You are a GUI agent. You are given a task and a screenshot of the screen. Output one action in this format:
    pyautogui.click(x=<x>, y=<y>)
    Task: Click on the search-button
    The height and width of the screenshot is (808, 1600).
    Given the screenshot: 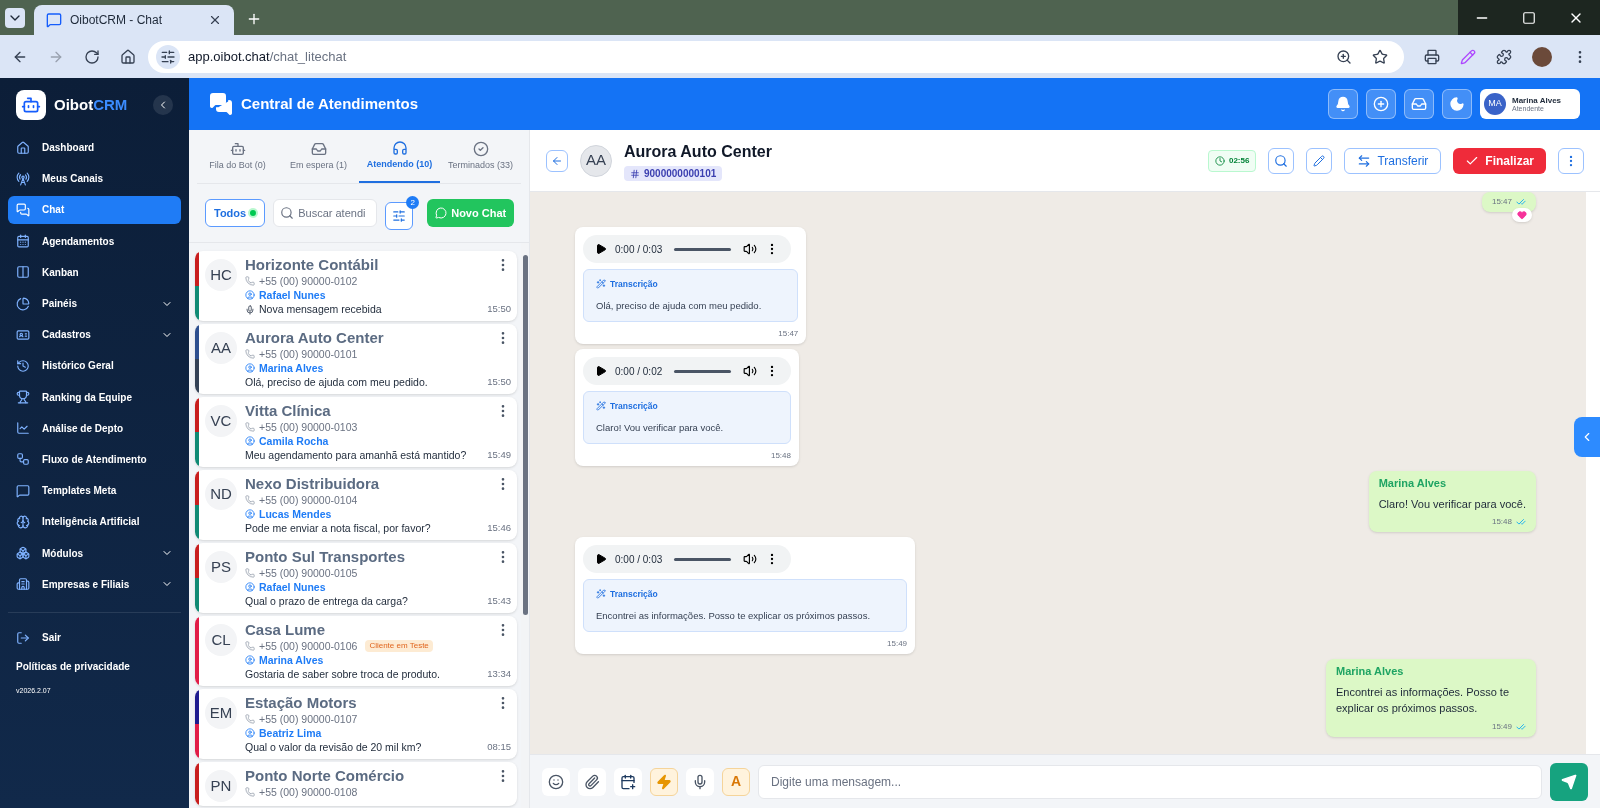 What is the action you would take?
    pyautogui.click(x=1281, y=160)
    